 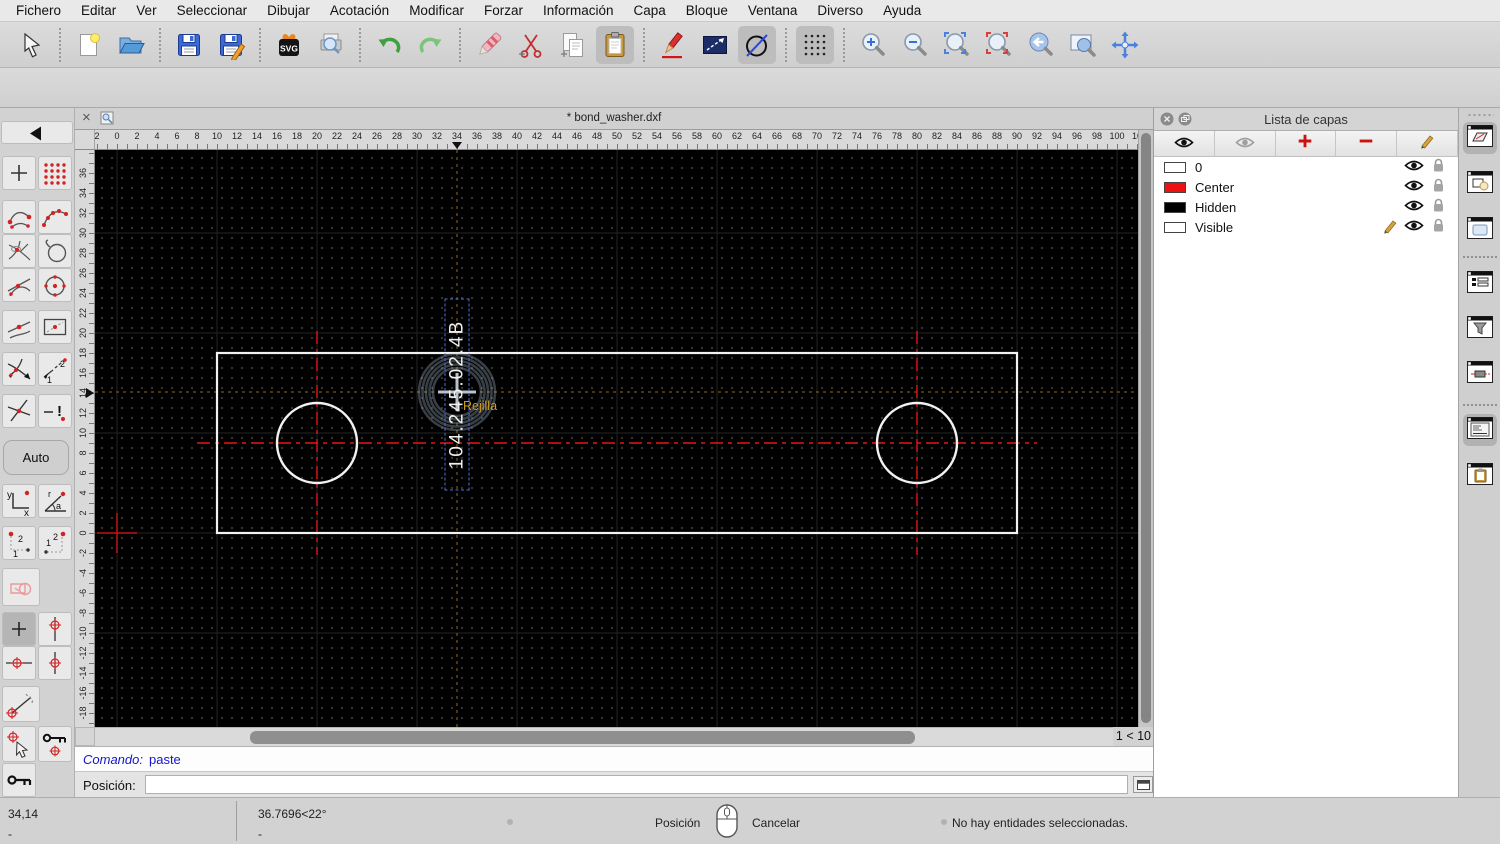 I want to click on snap-on-entity, so click(x=55, y=217).